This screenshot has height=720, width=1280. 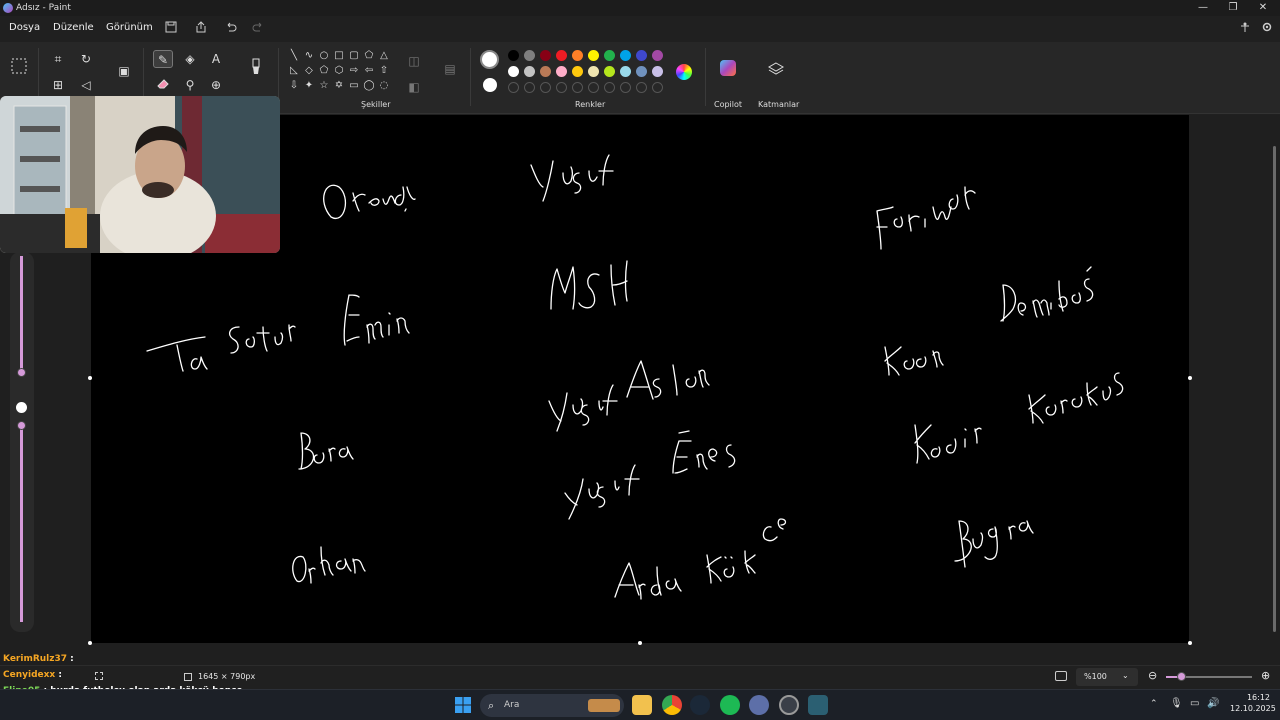 I want to click on zoom-slider-thumb, so click(x=1181, y=676).